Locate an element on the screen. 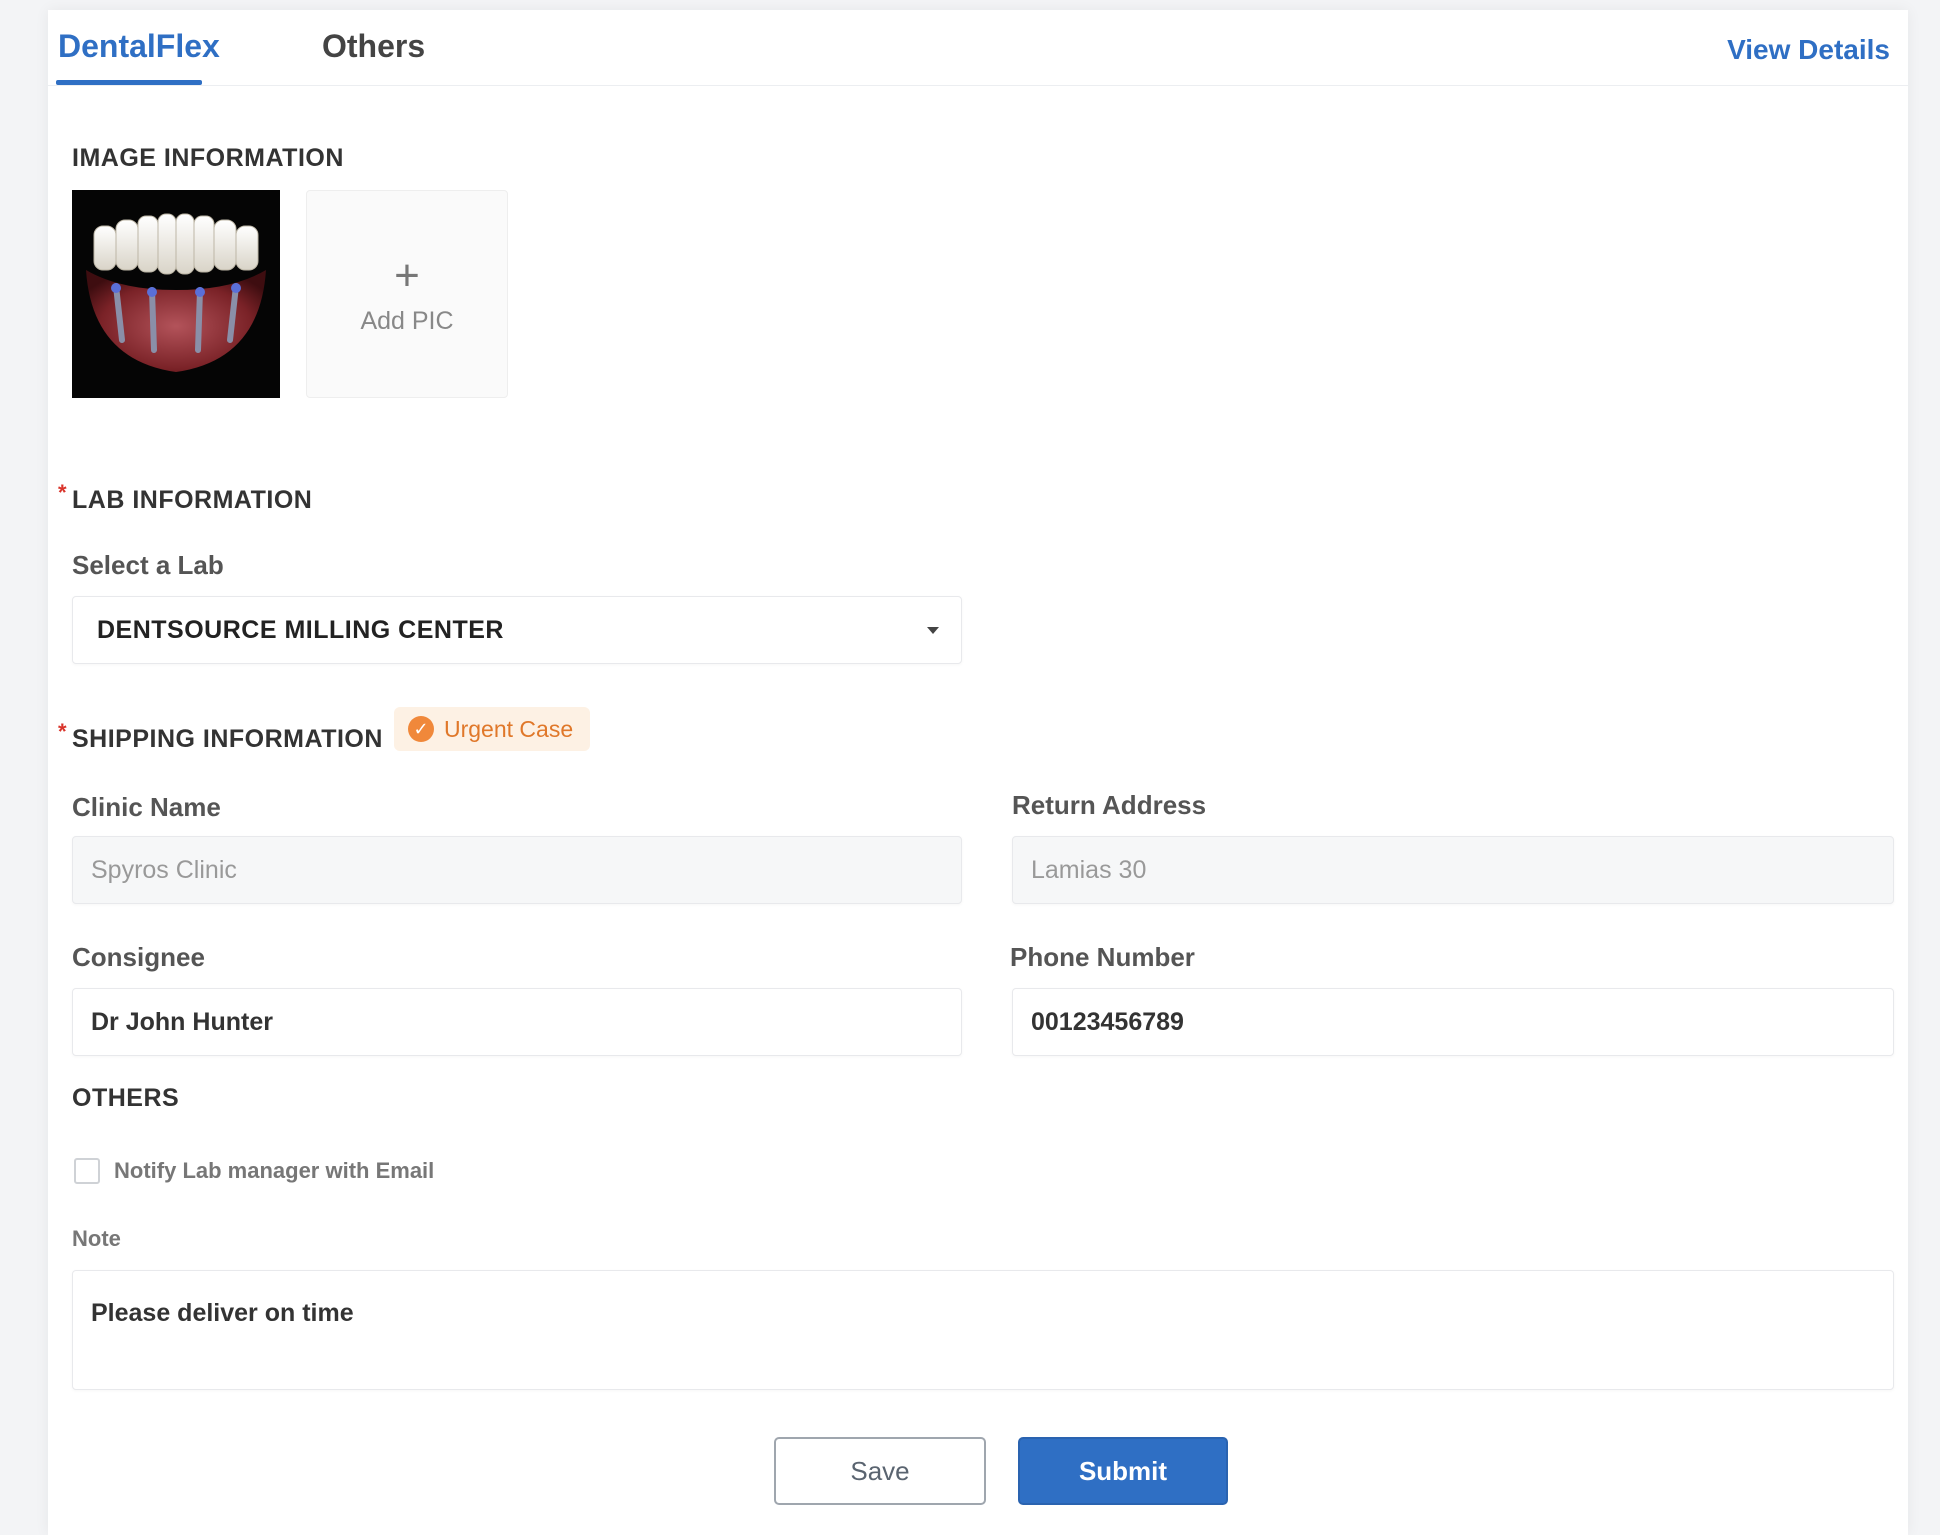  note-value: Please deliver on time is located at coordinates (222, 1313).